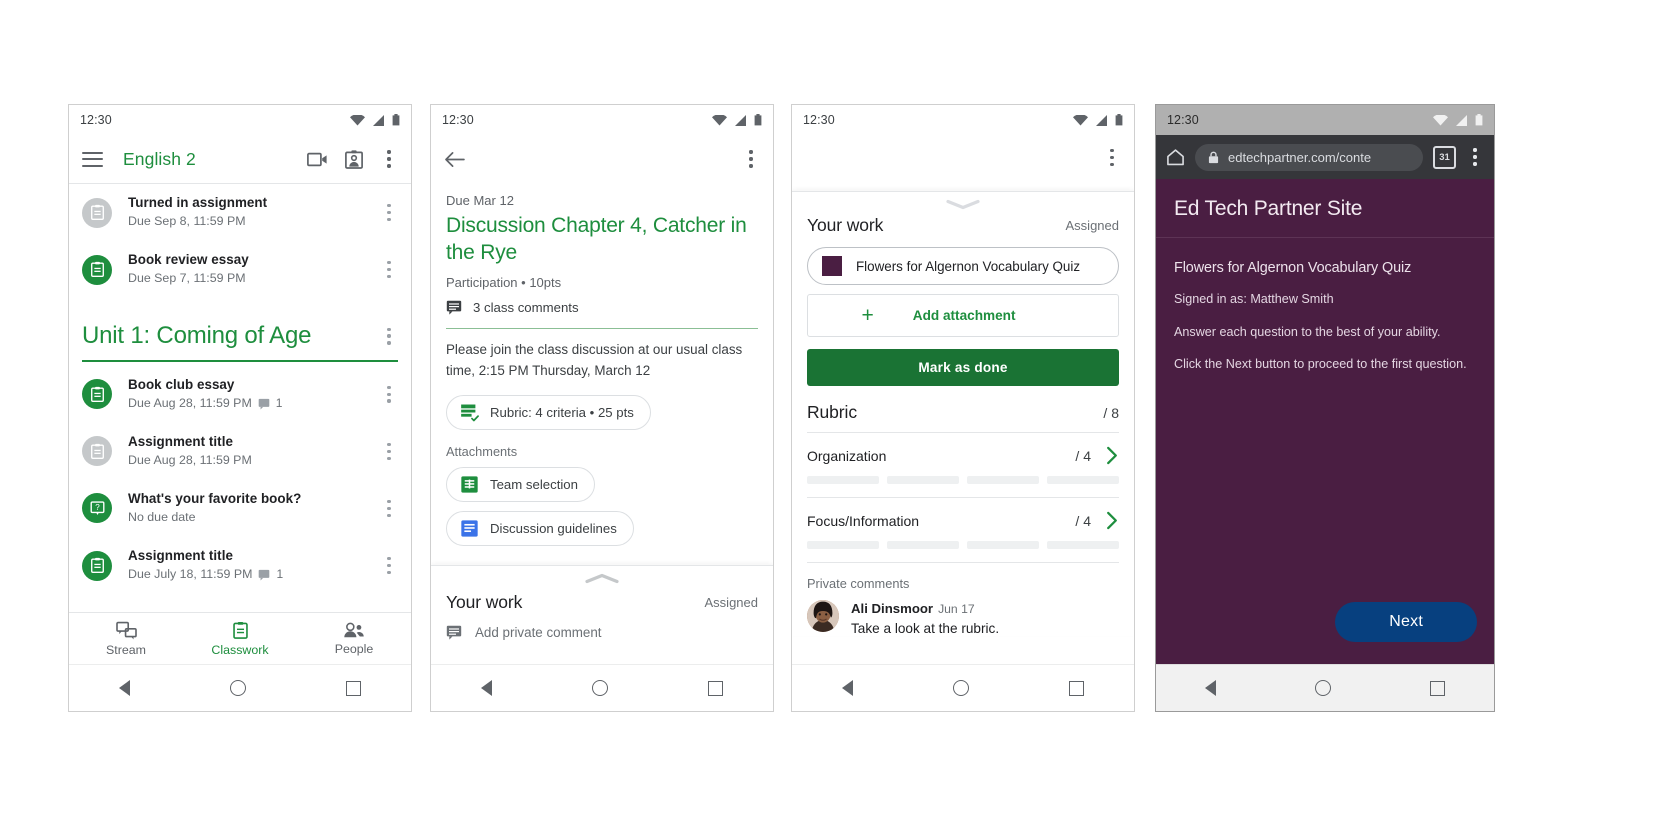 The width and height of the screenshot is (1659, 827). I want to click on tab-counter: 31, so click(1444, 157).